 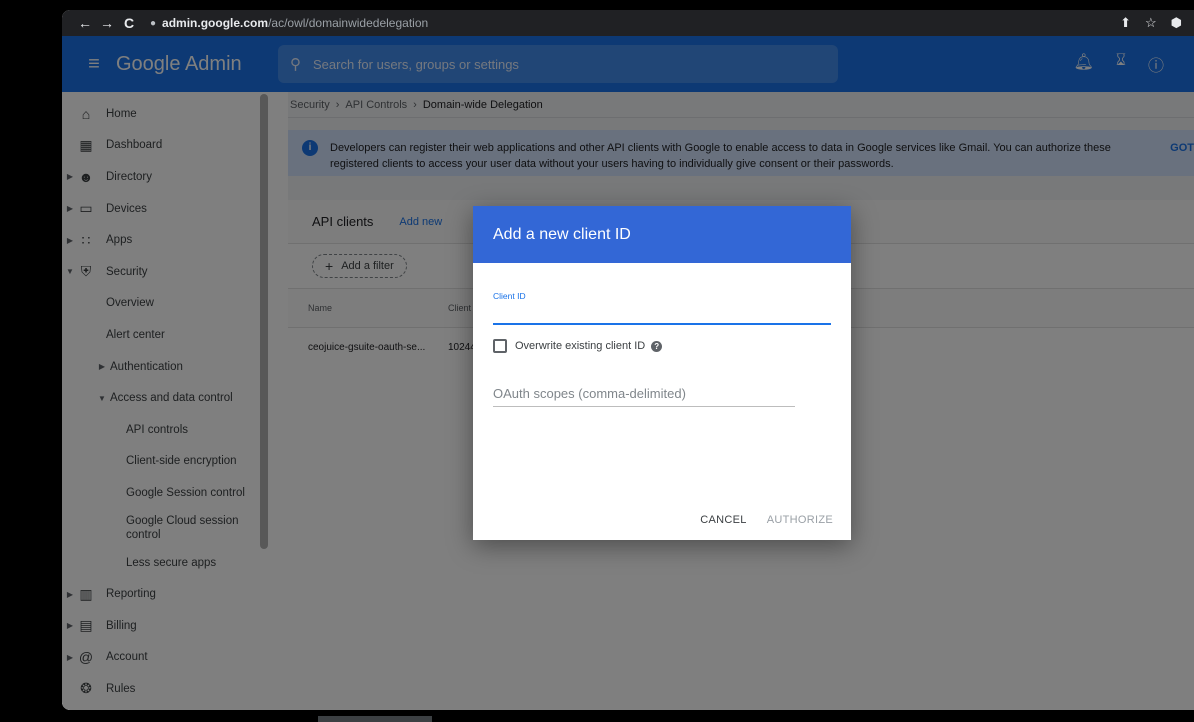 I want to click on share-icon: ⬆, so click(x=1125, y=23).